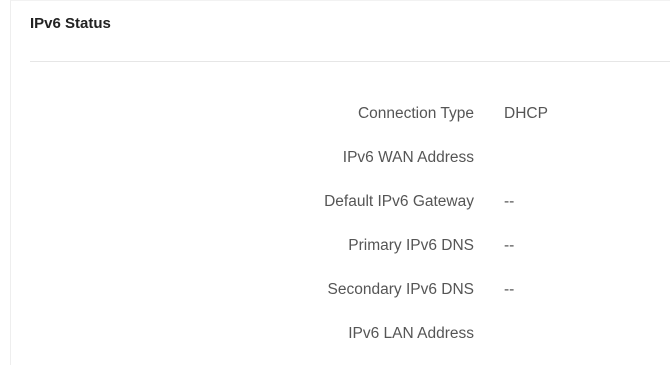 This screenshot has width=670, height=365. Describe the element at coordinates (340, 123) in the screenshot. I see `row-connection-type: Connection Type DHCP` at that location.